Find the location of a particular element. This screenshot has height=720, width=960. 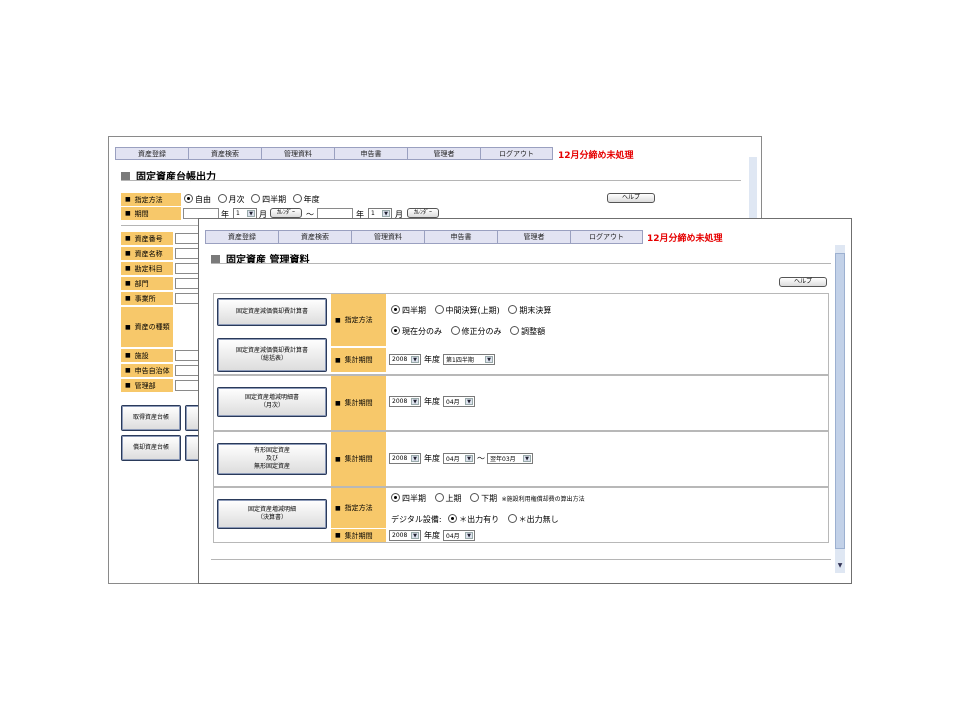

digital-label: デジタル設備: is located at coordinates (416, 519).